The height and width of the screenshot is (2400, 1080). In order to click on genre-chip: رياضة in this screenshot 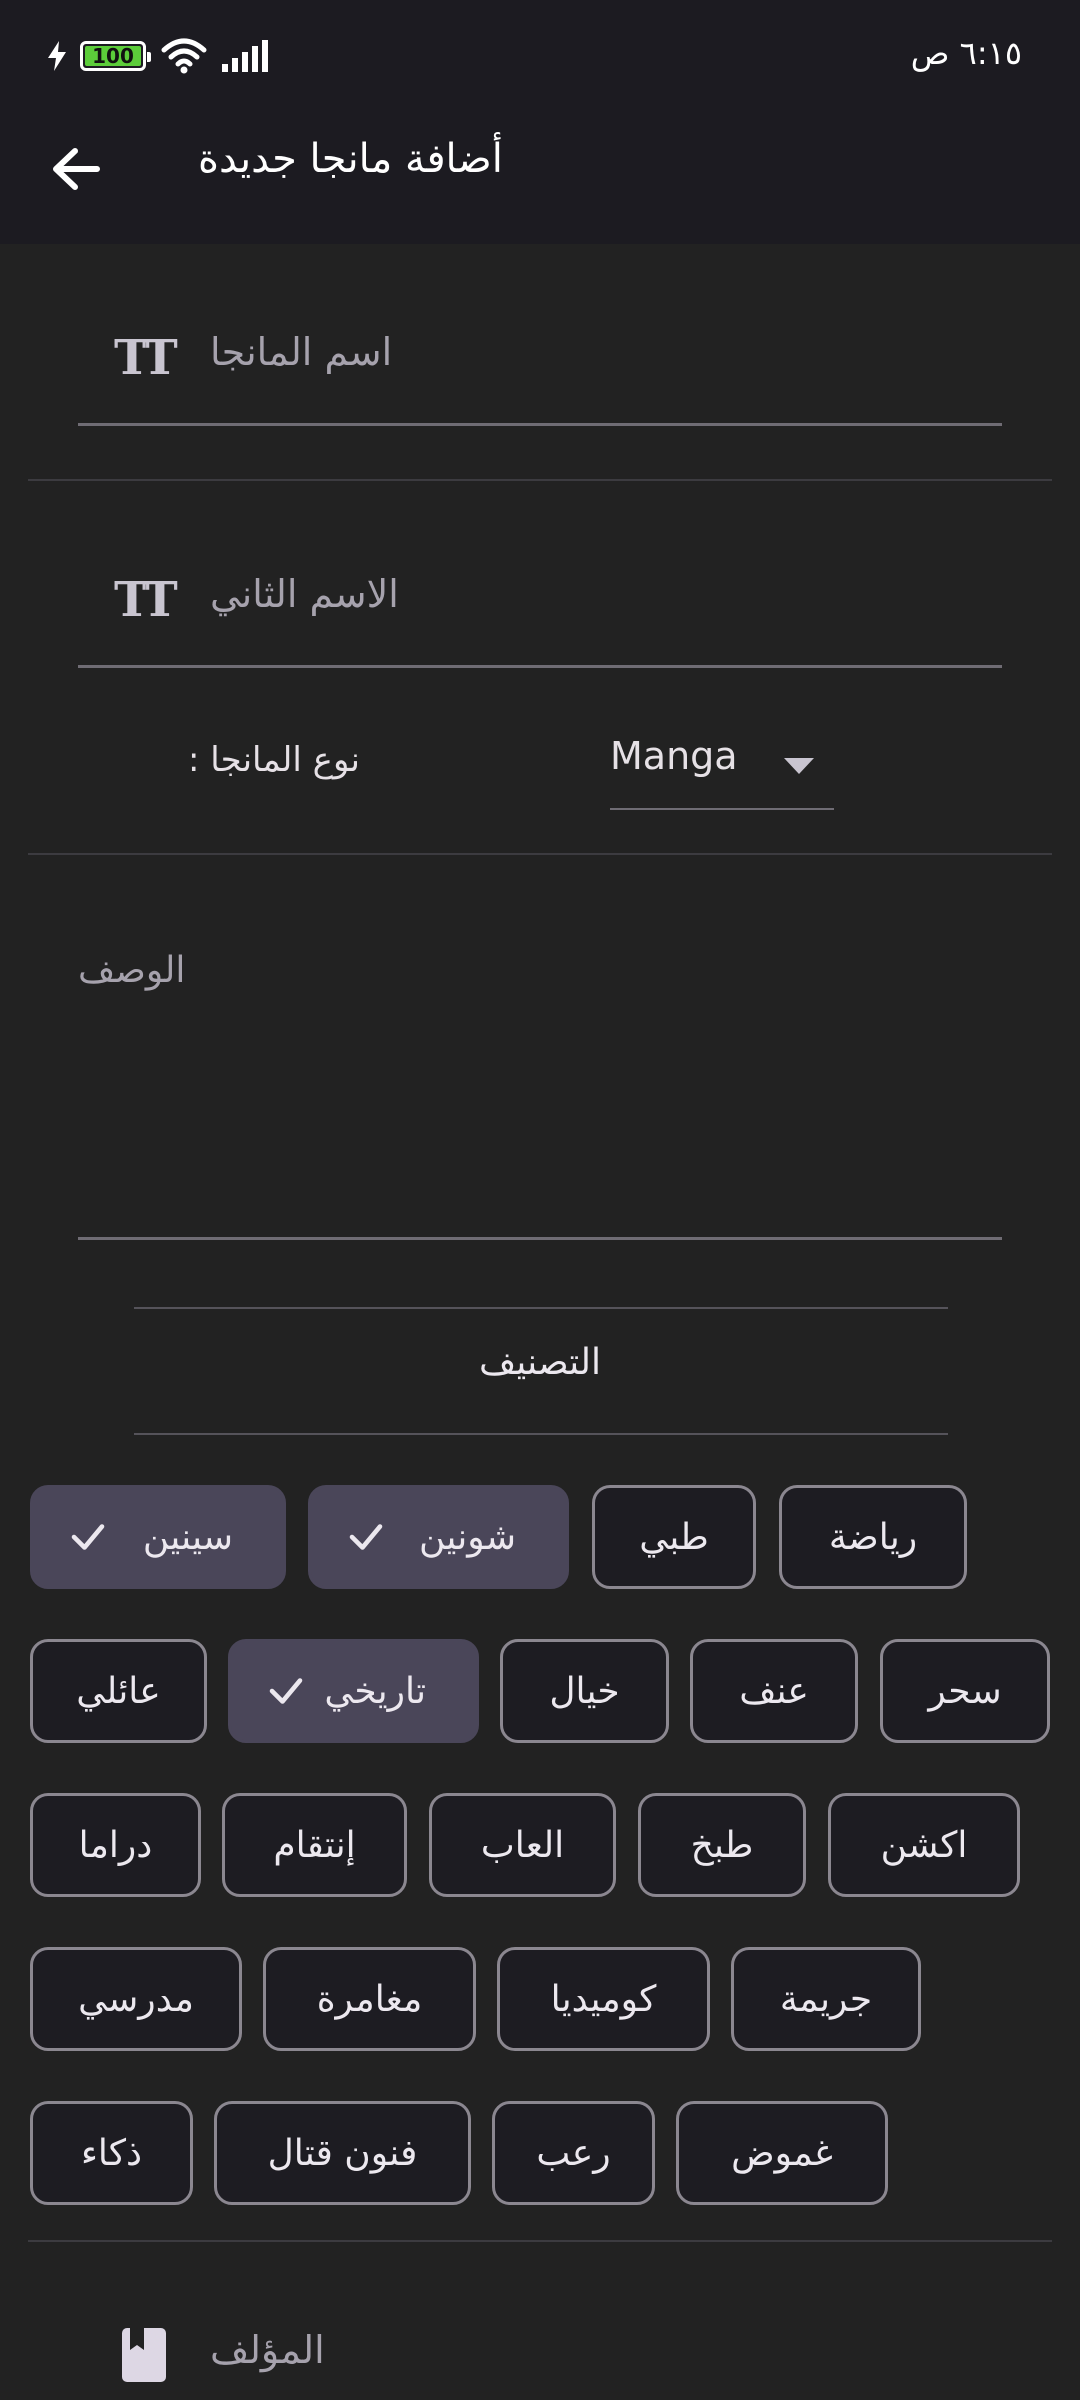, I will do `click(873, 1537)`.